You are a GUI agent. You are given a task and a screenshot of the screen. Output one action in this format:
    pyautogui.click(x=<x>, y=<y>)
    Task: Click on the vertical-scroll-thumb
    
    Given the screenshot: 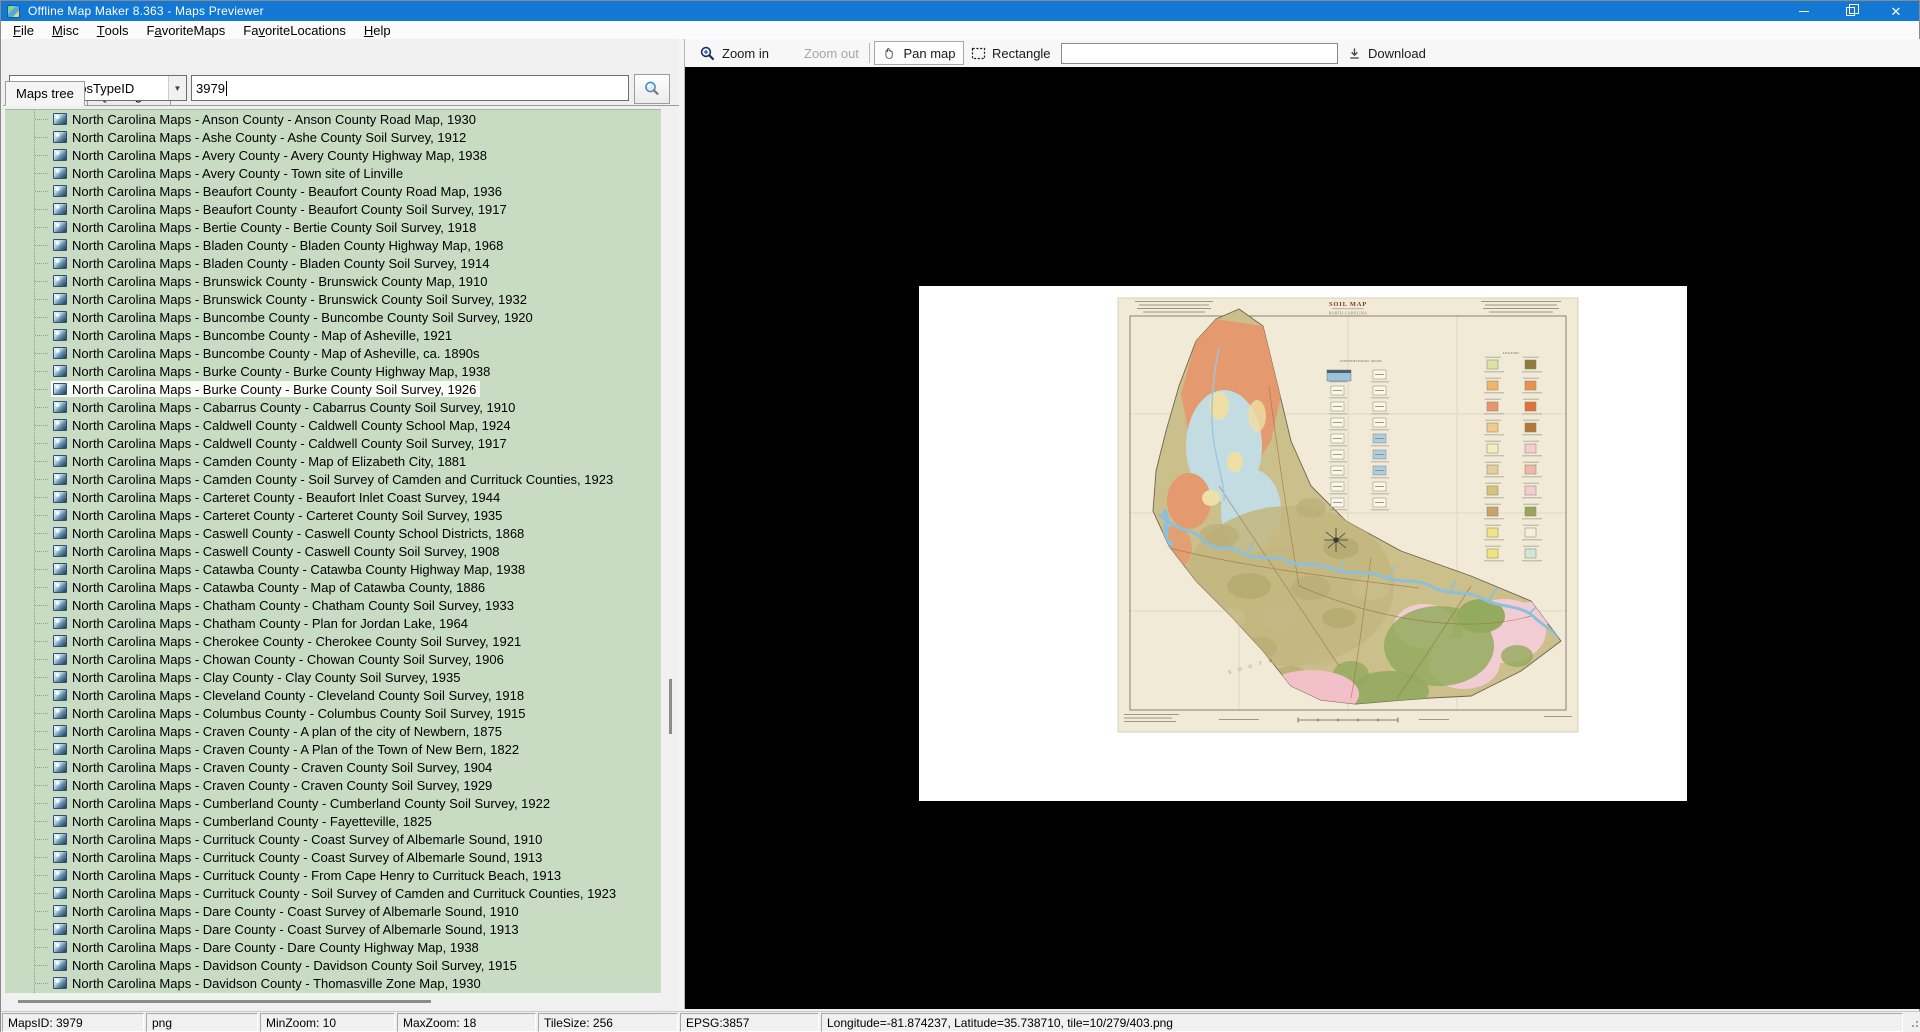 What is the action you would take?
    pyautogui.click(x=670, y=706)
    